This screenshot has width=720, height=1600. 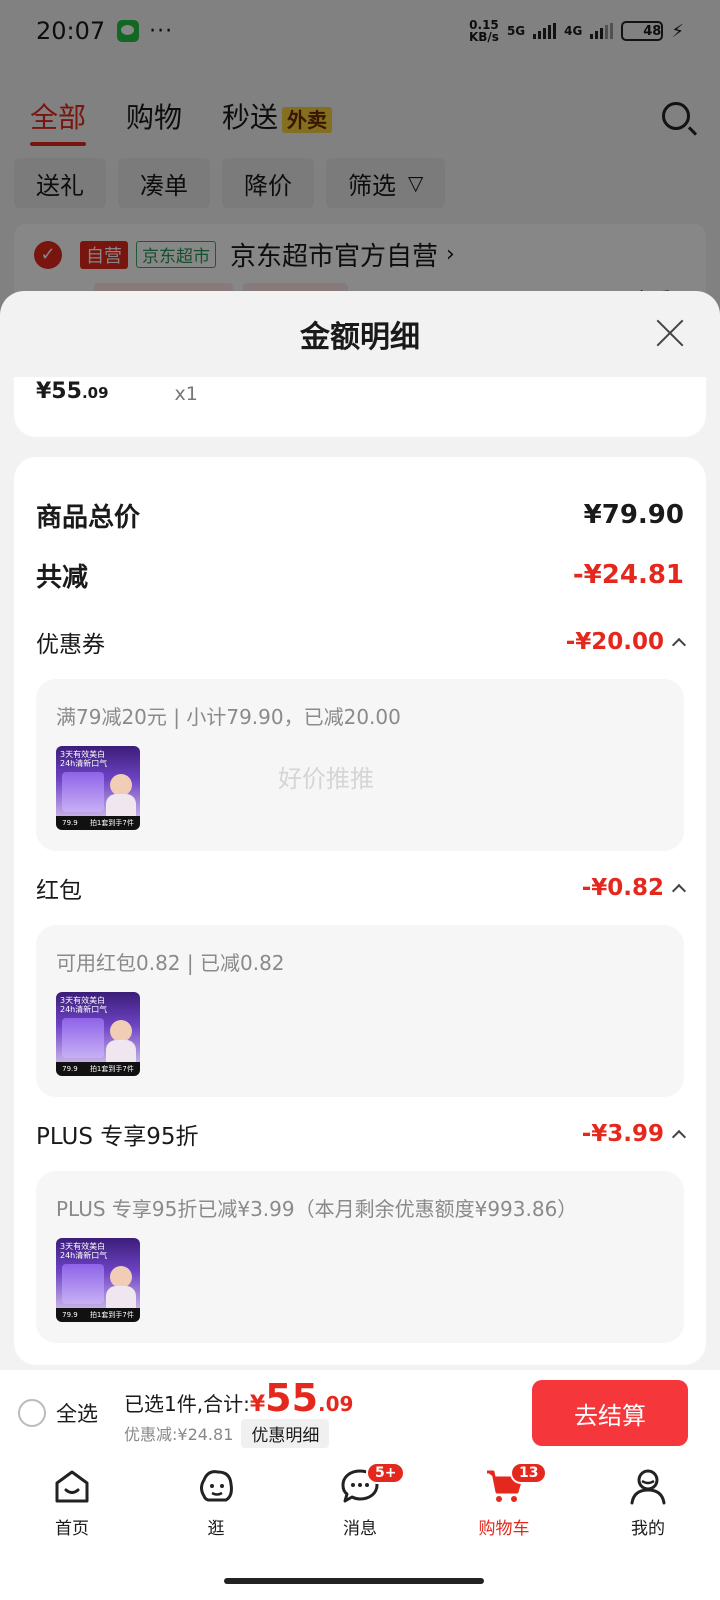 What do you see at coordinates (292, 1397) in the screenshot?
I see `total-amount-integer: 55` at bounding box center [292, 1397].